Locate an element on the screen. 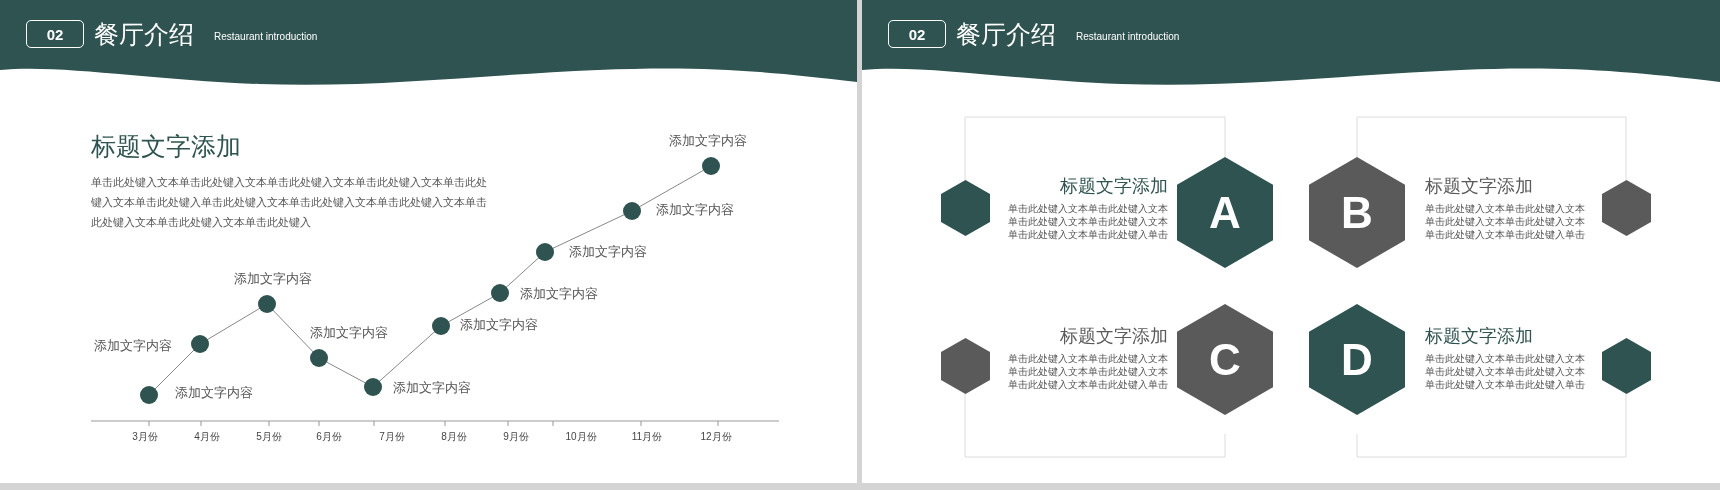 This screenshot has height=490, width=1720. month-label: 3月份 is located at coordinates (145, 436).